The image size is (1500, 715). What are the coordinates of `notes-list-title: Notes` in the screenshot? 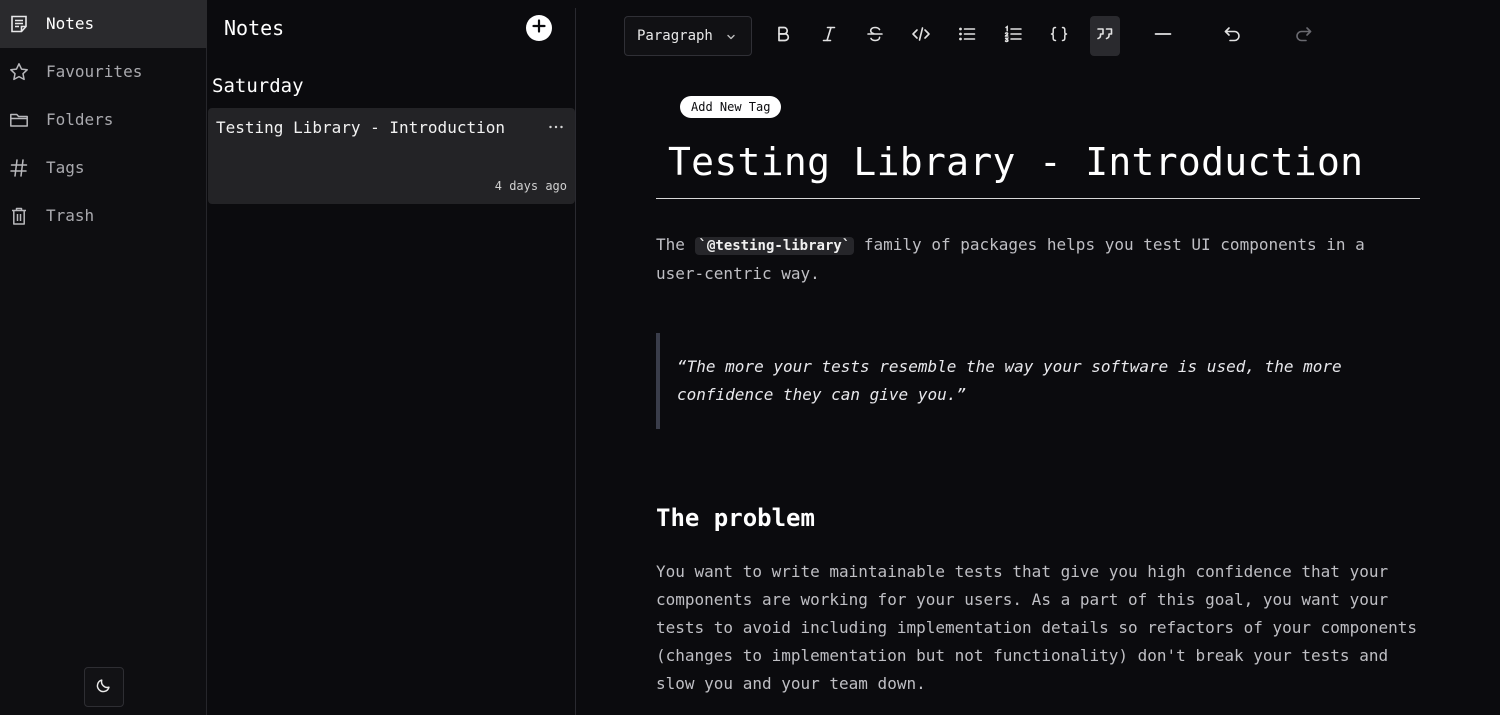 It's located at (254, 28).